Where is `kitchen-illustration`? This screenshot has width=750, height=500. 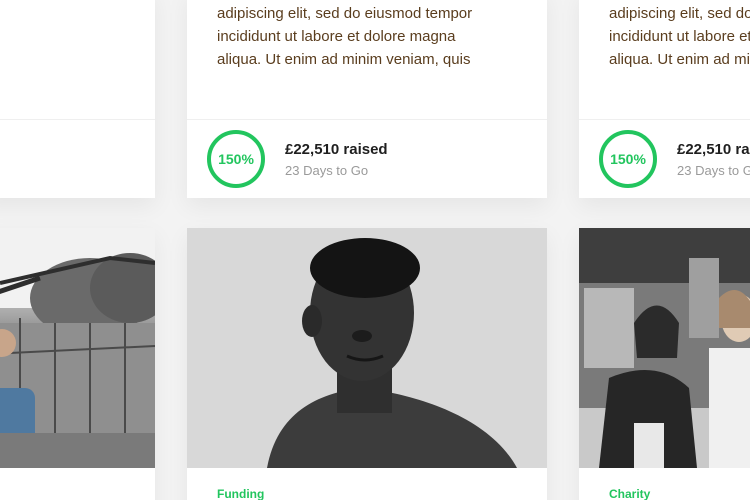 kitchen-illustration is located at coordinates (664, 348).